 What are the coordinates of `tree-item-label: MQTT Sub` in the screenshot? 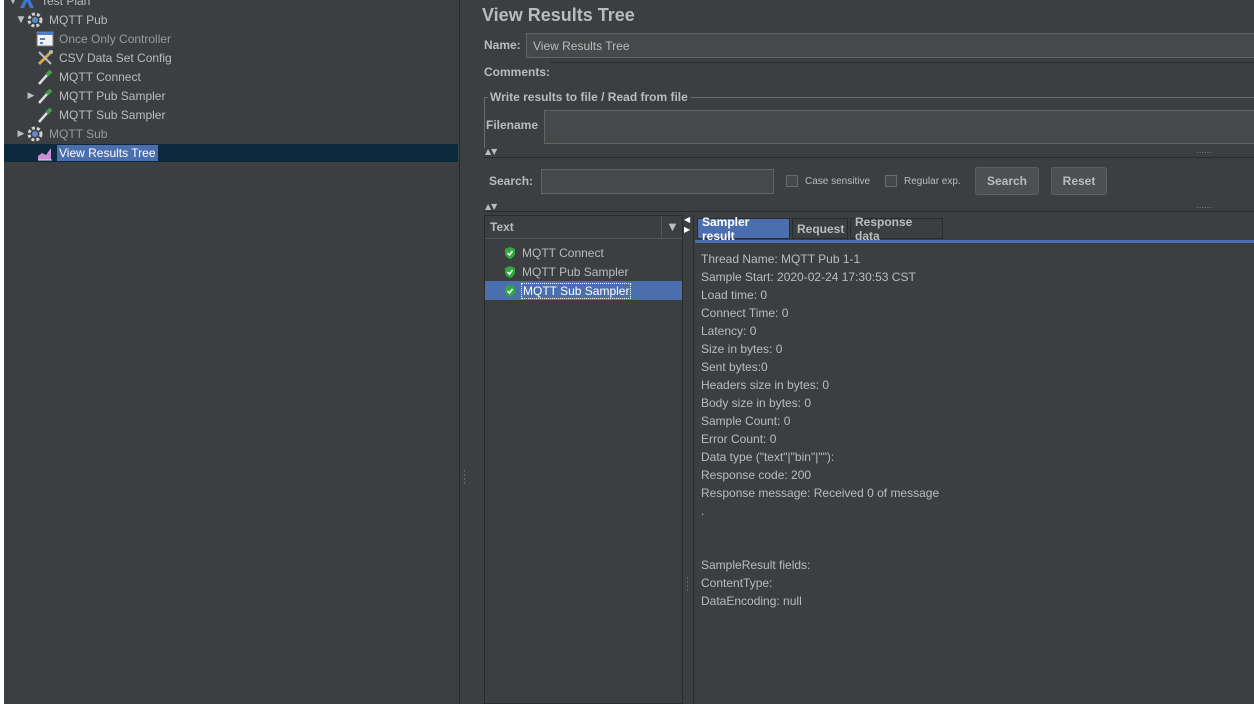 It's located at (78, 133).